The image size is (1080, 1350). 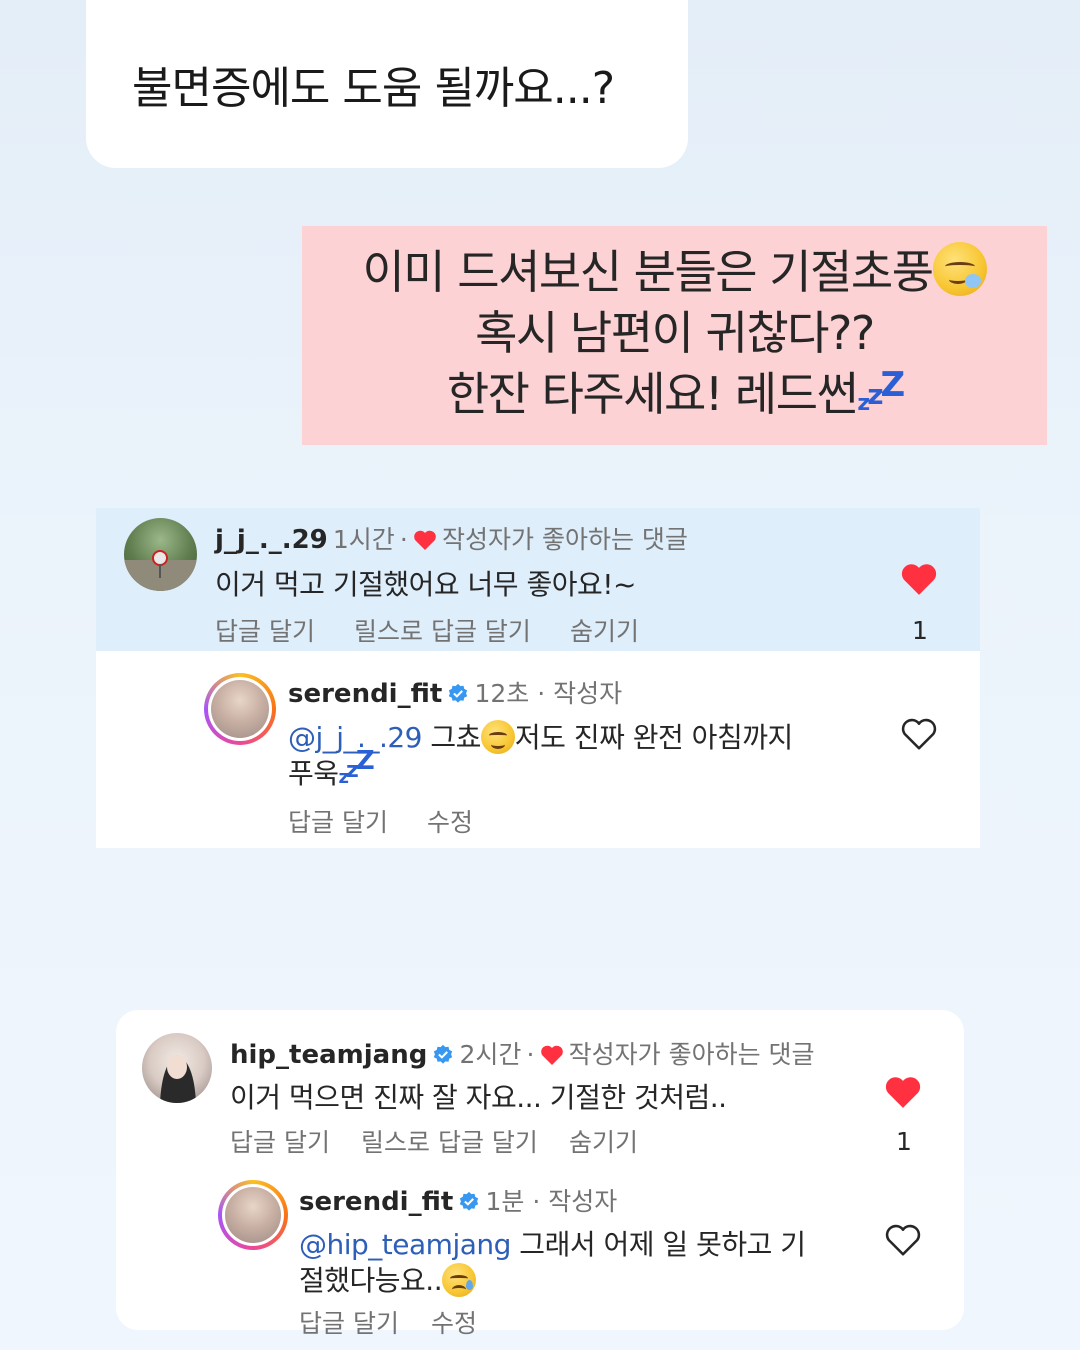 I want to click on answer-line-1-text: 이미 드셔보신 분들은 기절초풍, so click(x=648, y=272).